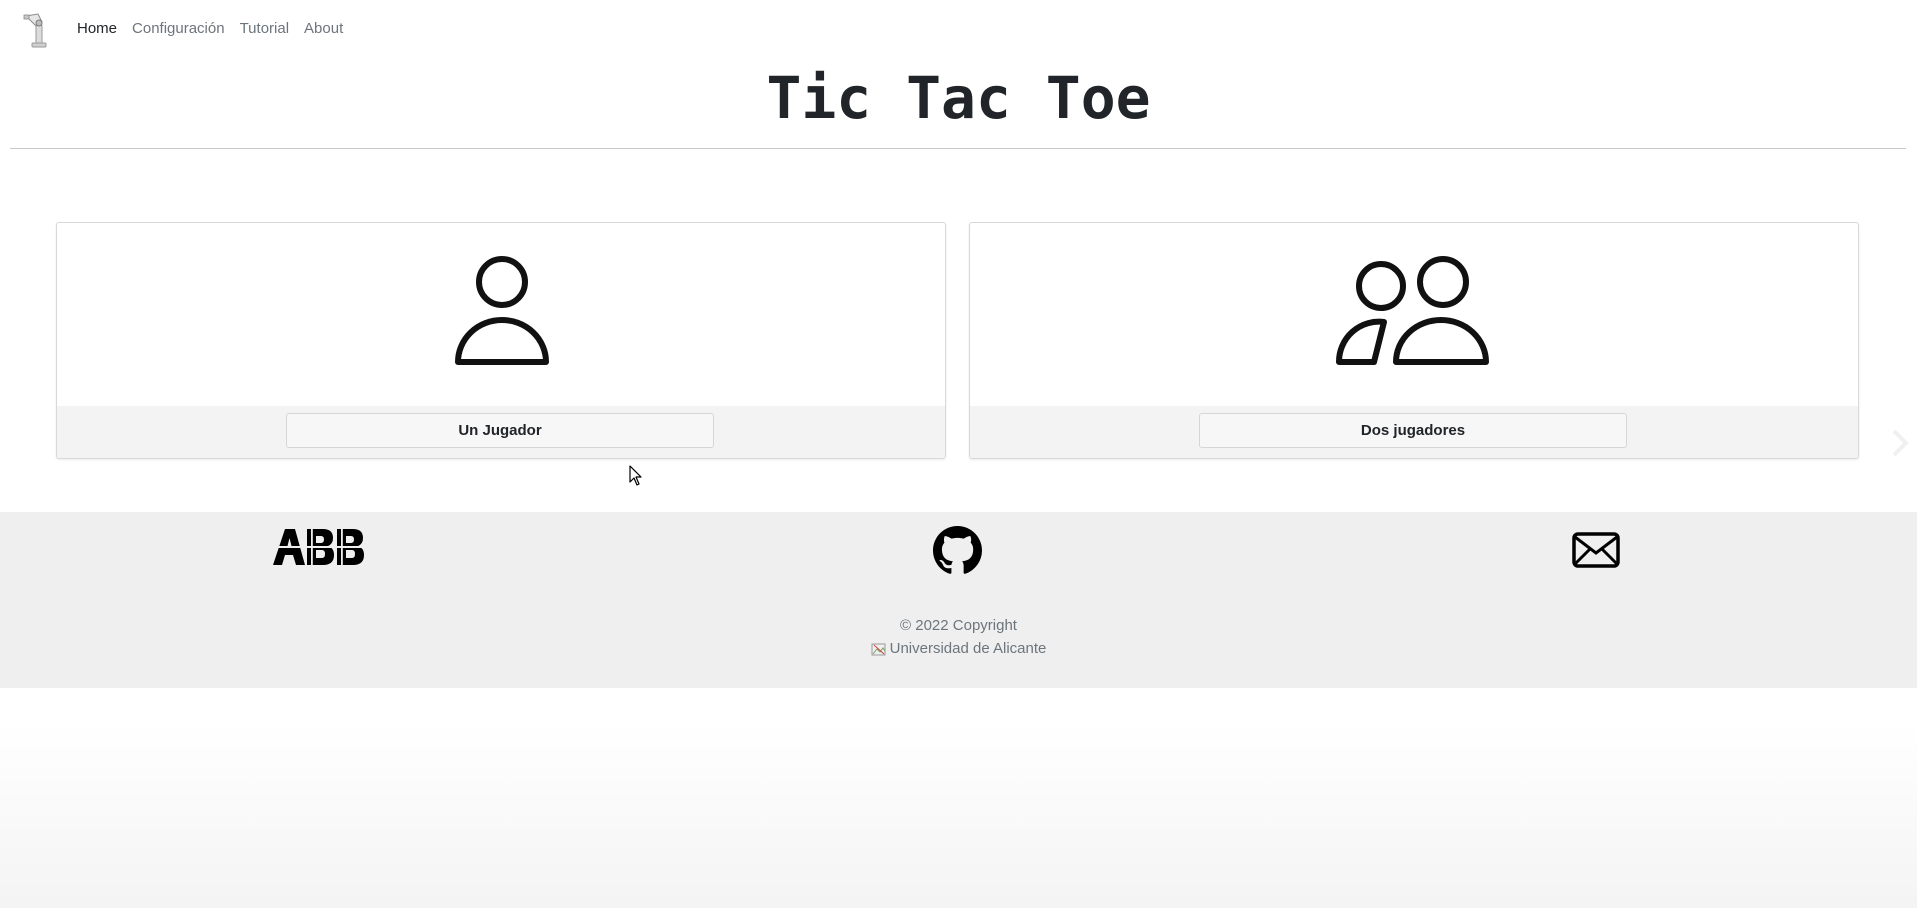 The width and height of the screenshot is (1917, 908). I want to click on two-people-icon, so click(1413, 314).